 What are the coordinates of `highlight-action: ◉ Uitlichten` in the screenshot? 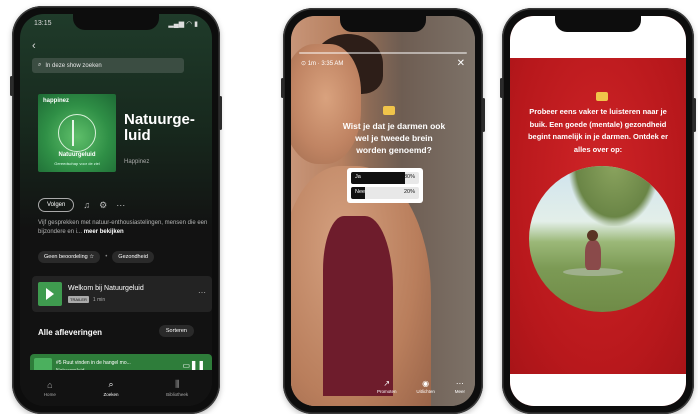 It's located at (425, 386).